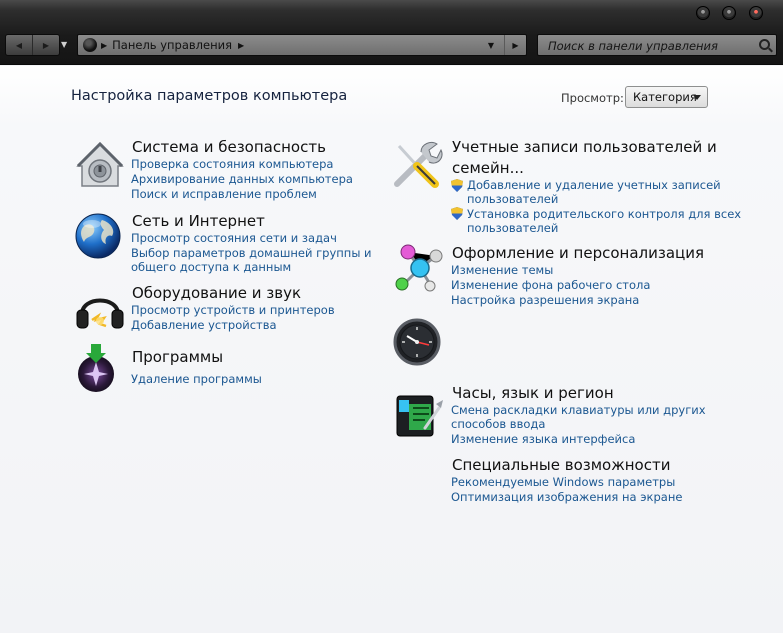 Image resolution: width=783 pixels, height=633 pixels. Describe the element at coordinates (196, 379) in the screenshot. I see `link-uninstall-program: Удаление программы` at that location.